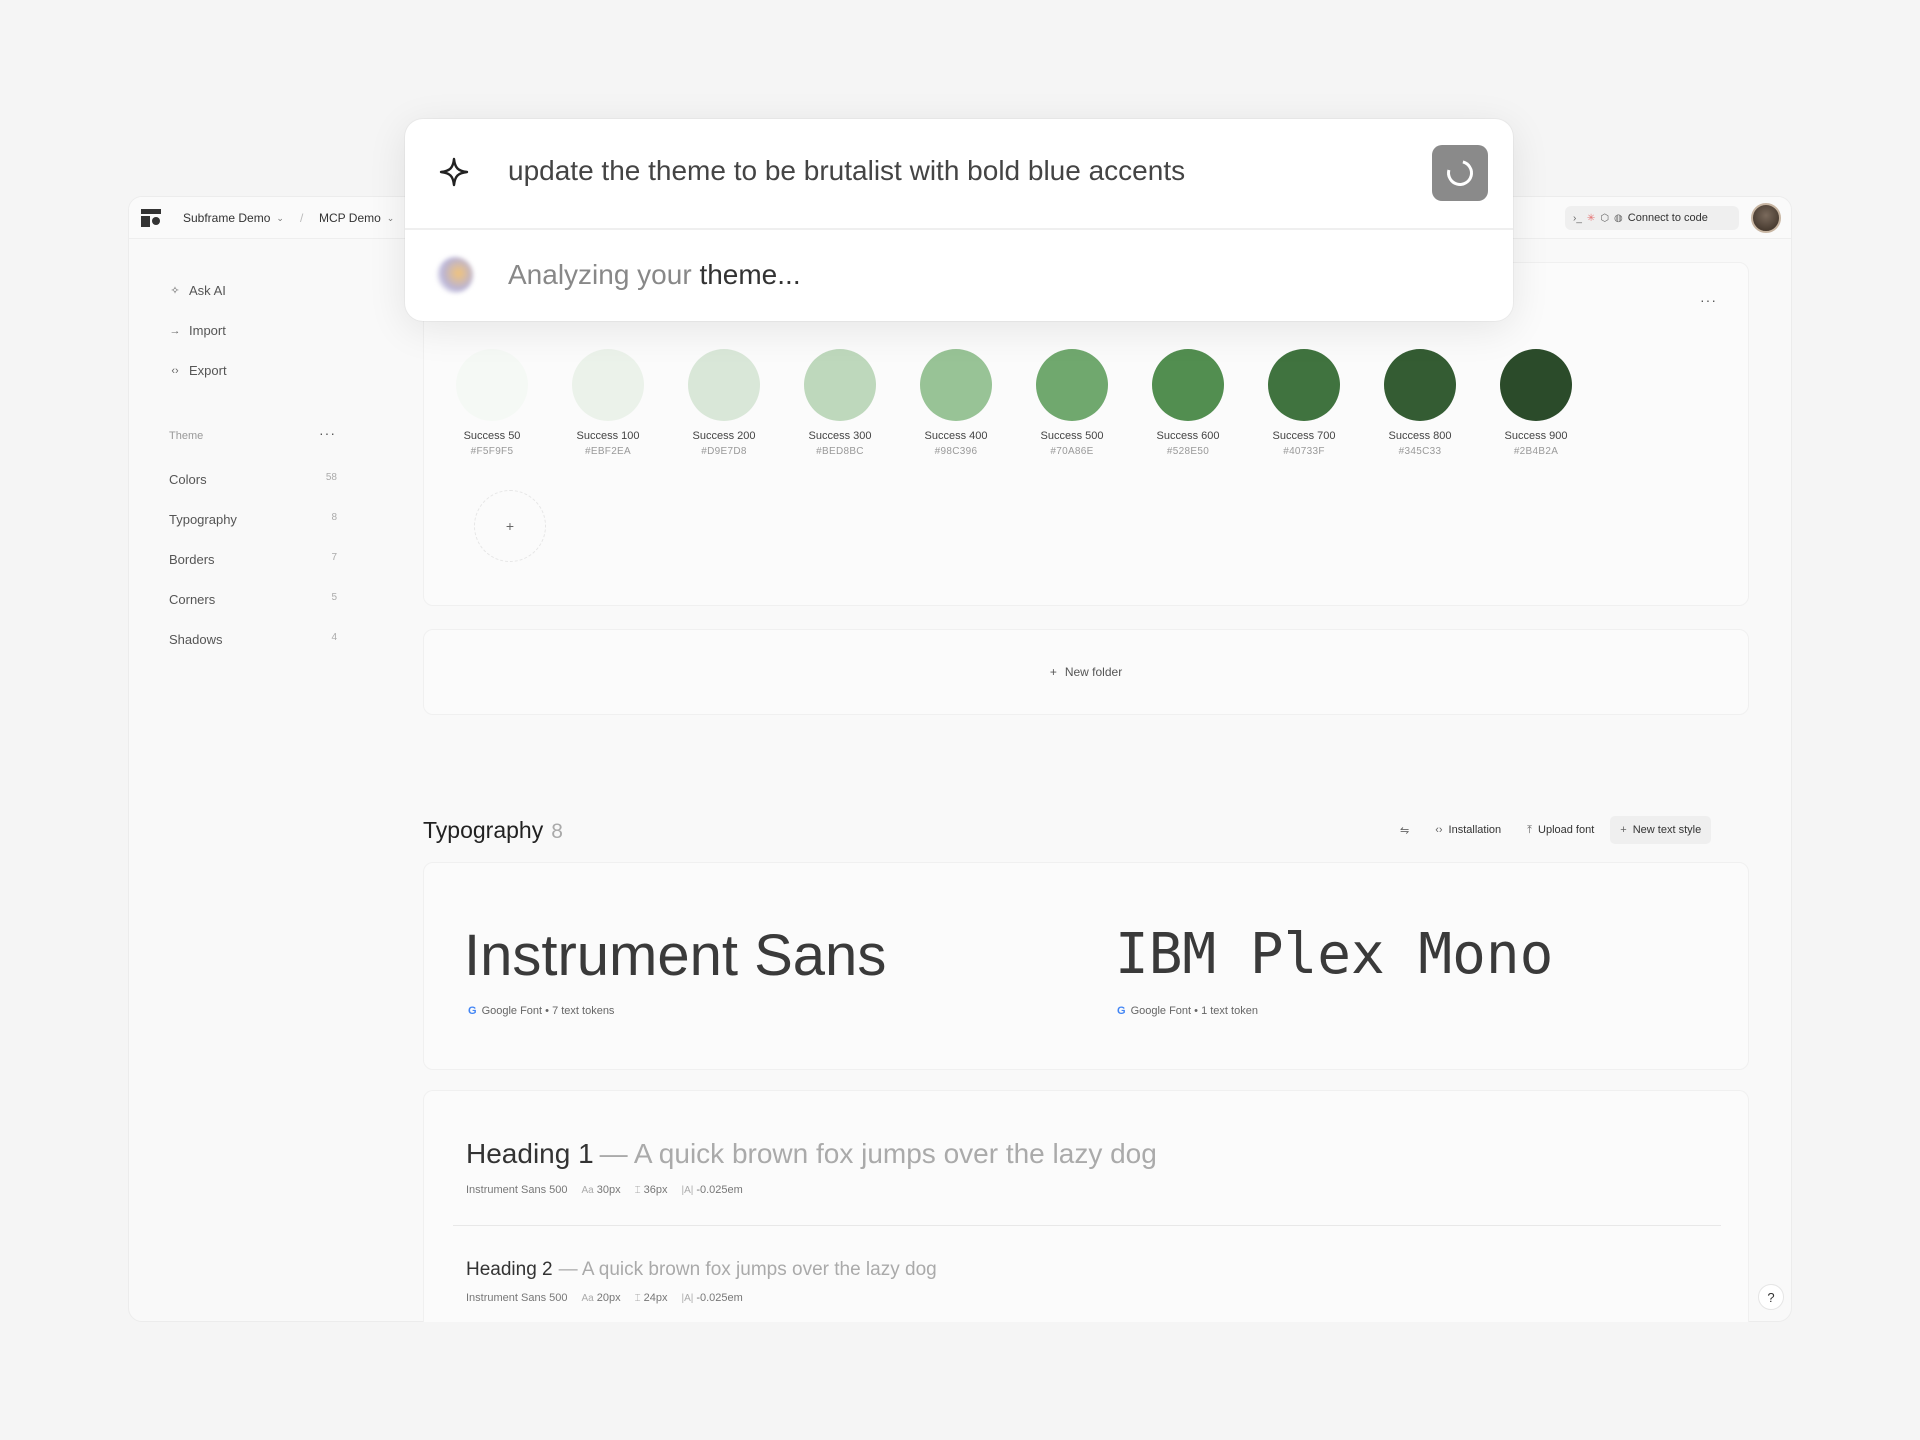 The width and height of the screenshot is (1920, 1440). What do you see at coordinates (1536, 436) in the screenshot?
I see `color-swatch-name: Success 900` at bounding box center [1536, 436].